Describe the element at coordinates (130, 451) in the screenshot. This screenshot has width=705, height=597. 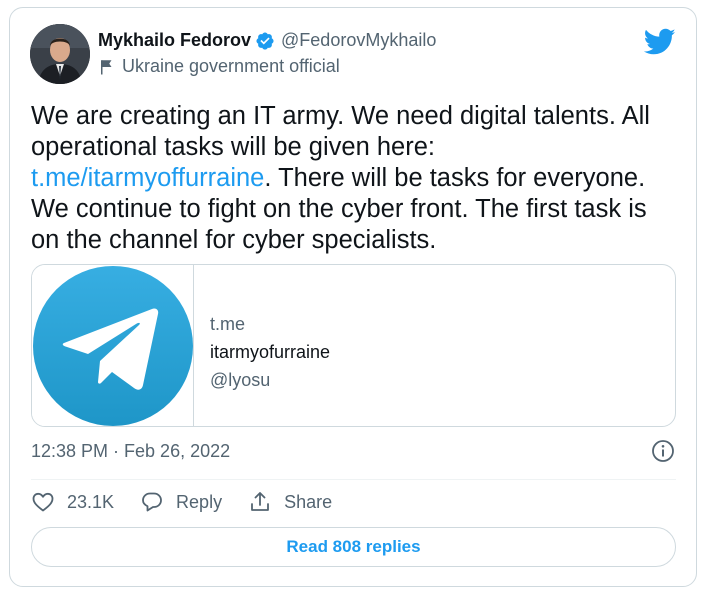
I see `tweet-timestamp: 12:38 PM · Feb 26, 2022` at that location.